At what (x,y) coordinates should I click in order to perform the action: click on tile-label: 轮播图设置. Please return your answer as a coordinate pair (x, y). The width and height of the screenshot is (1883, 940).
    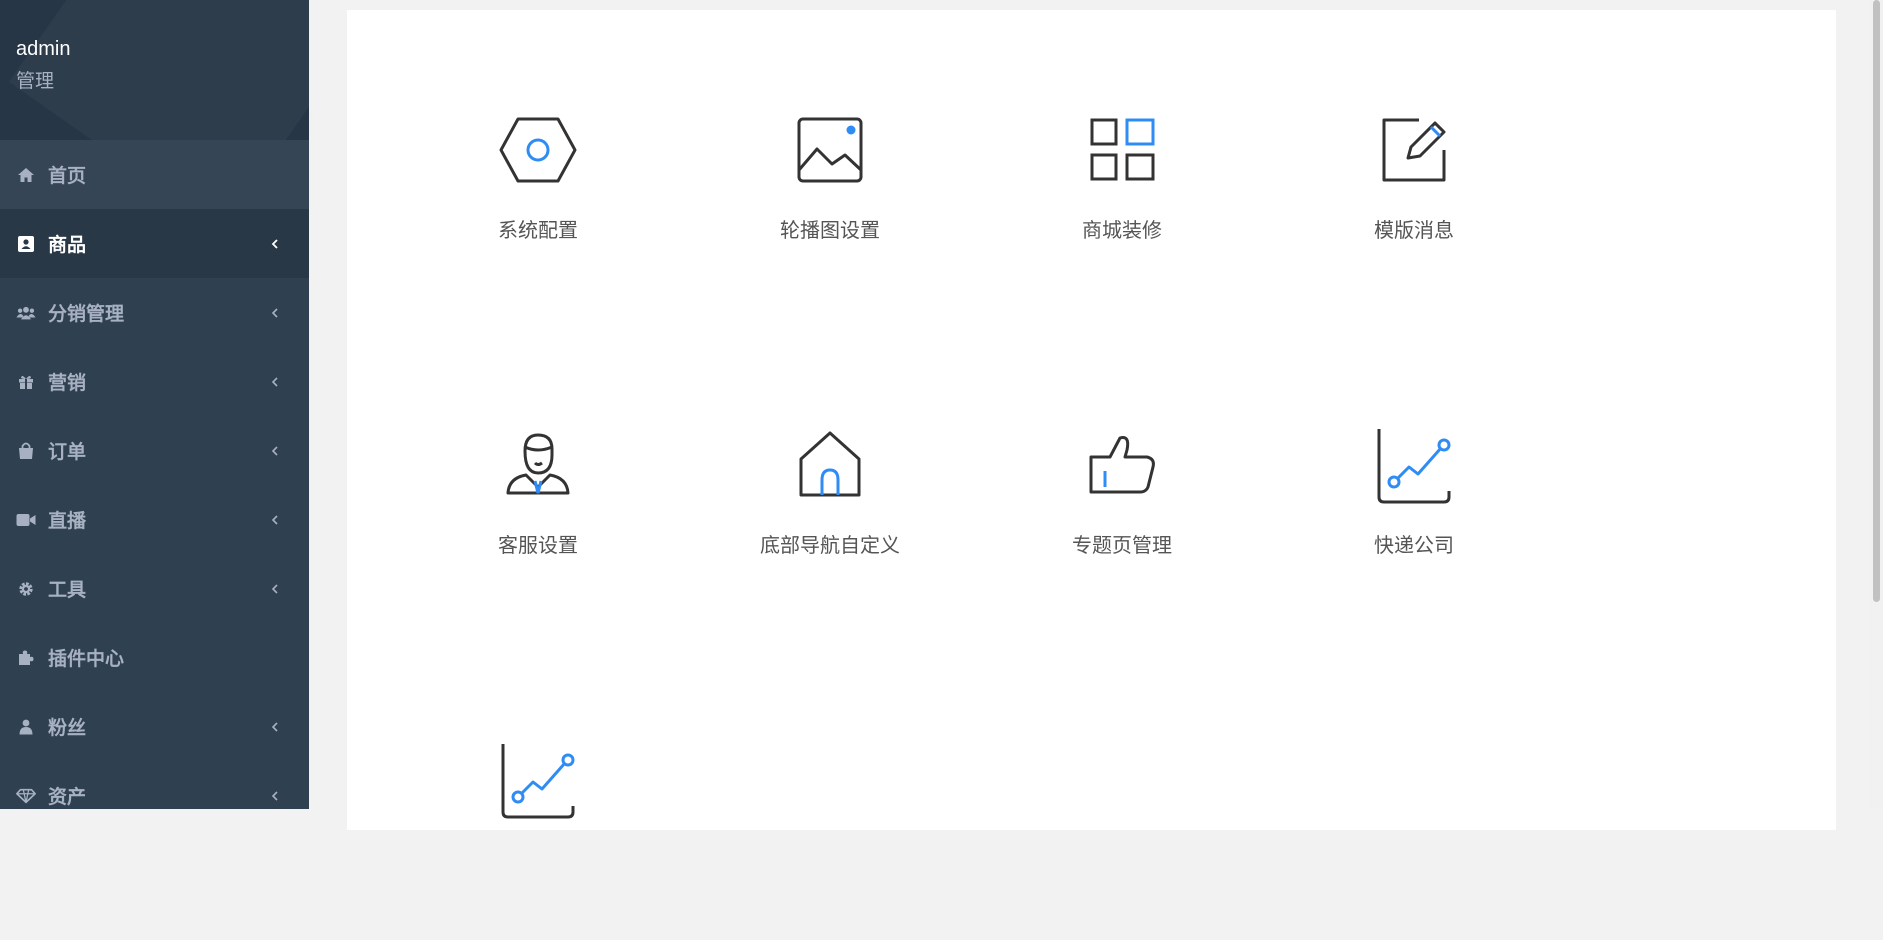
    Looking at the image, I should click on (830, 231).